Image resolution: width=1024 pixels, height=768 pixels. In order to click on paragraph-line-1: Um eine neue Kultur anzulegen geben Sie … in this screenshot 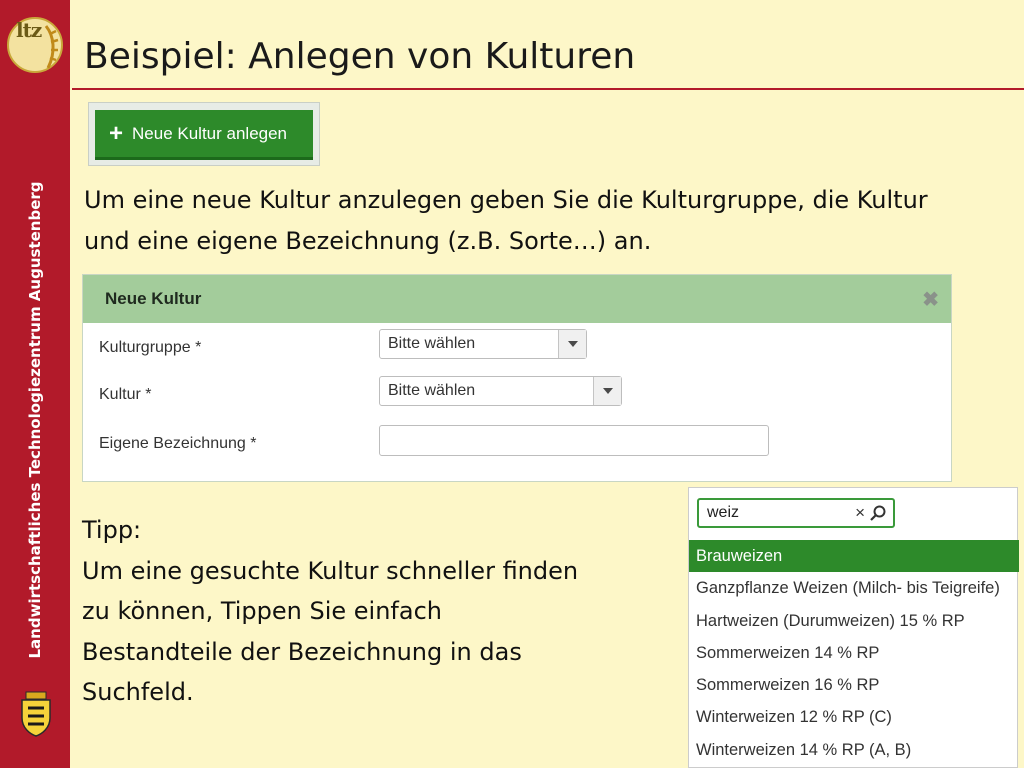, I will do `click(506, 200)`.